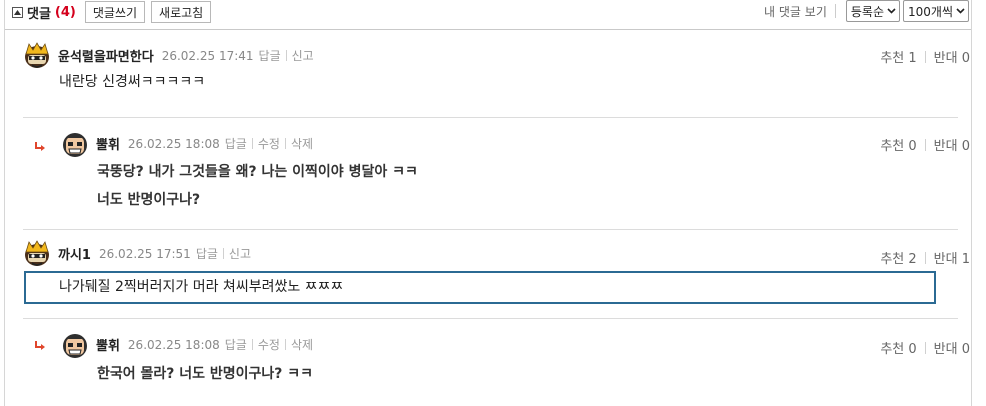 The height and width of the screenshot is (406, 986). I want to click on page-size-select-value: 100개씩, so click(930, 11).